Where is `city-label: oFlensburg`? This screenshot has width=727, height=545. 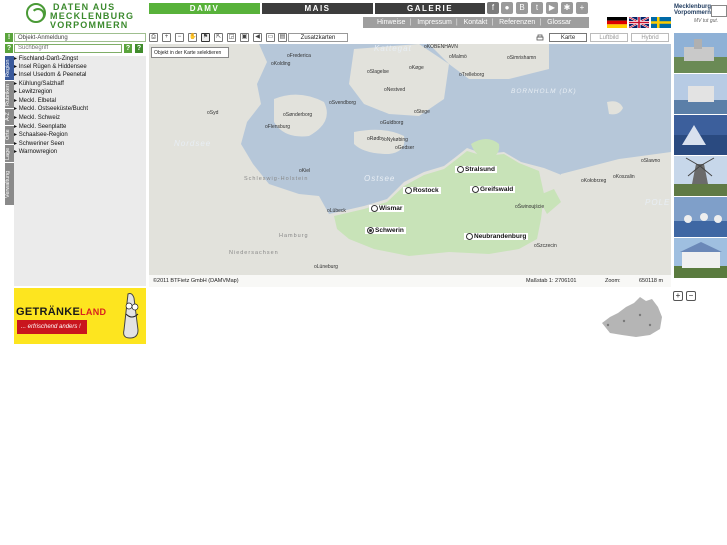
city-label: oFlensburg is located at coordinates (277, 127).